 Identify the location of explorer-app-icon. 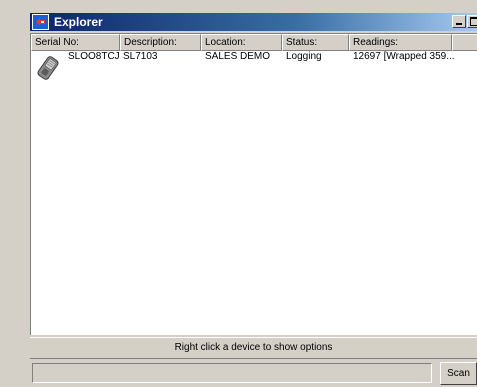
(40, 22).